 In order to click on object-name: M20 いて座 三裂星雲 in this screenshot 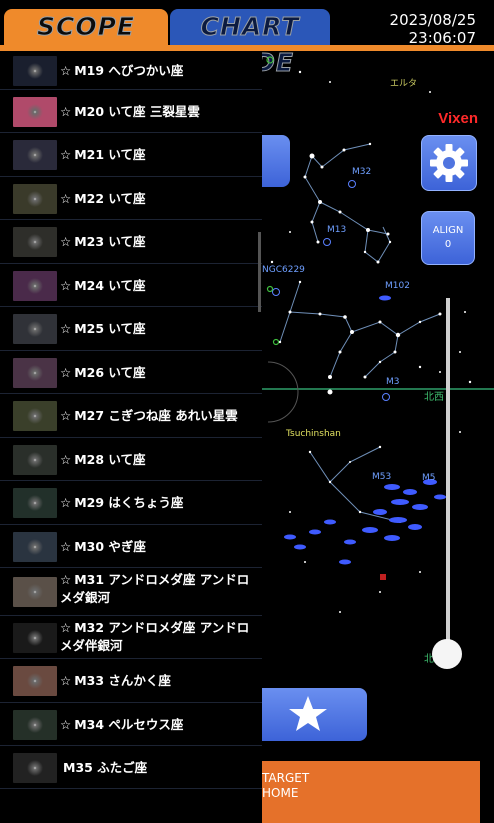, I will do `click(137, 111)`.